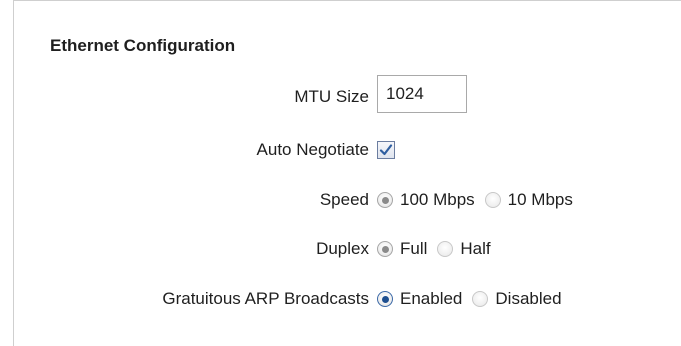  What do you see at coordinates (540, 199) in the screenshot?
I see `speed-10-label: 10 Mbps` at bounding box center [540, 199].